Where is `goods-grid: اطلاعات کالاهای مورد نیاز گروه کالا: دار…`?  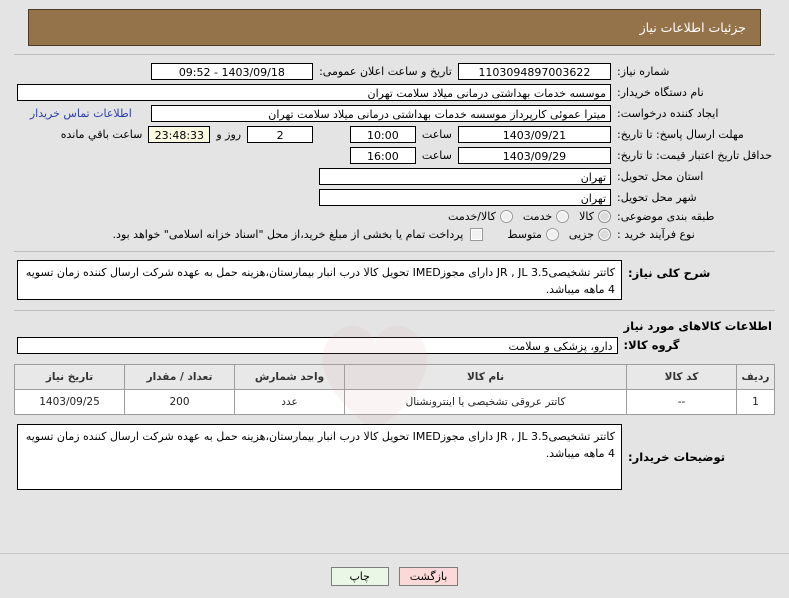
goods-grid: اطلاعات کالاهای مورد نیاز گروه کالا: دار… is located at coordinates (394, 336).